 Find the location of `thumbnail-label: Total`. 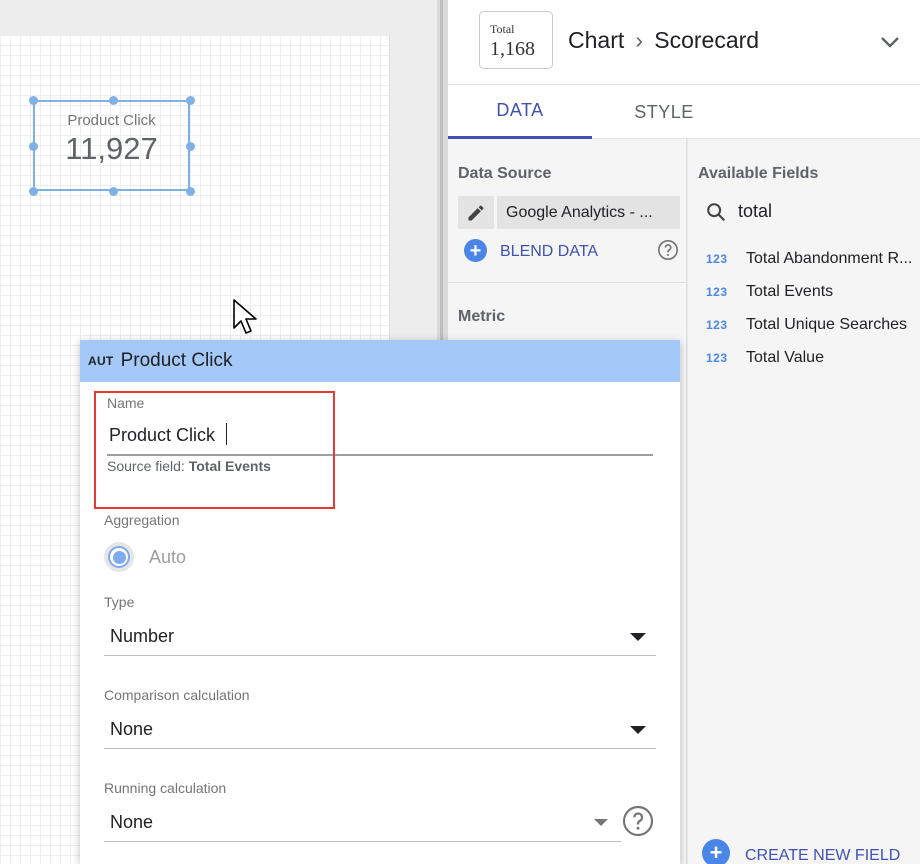

thumbnail-label: Total is located at coordinates (502, 29).